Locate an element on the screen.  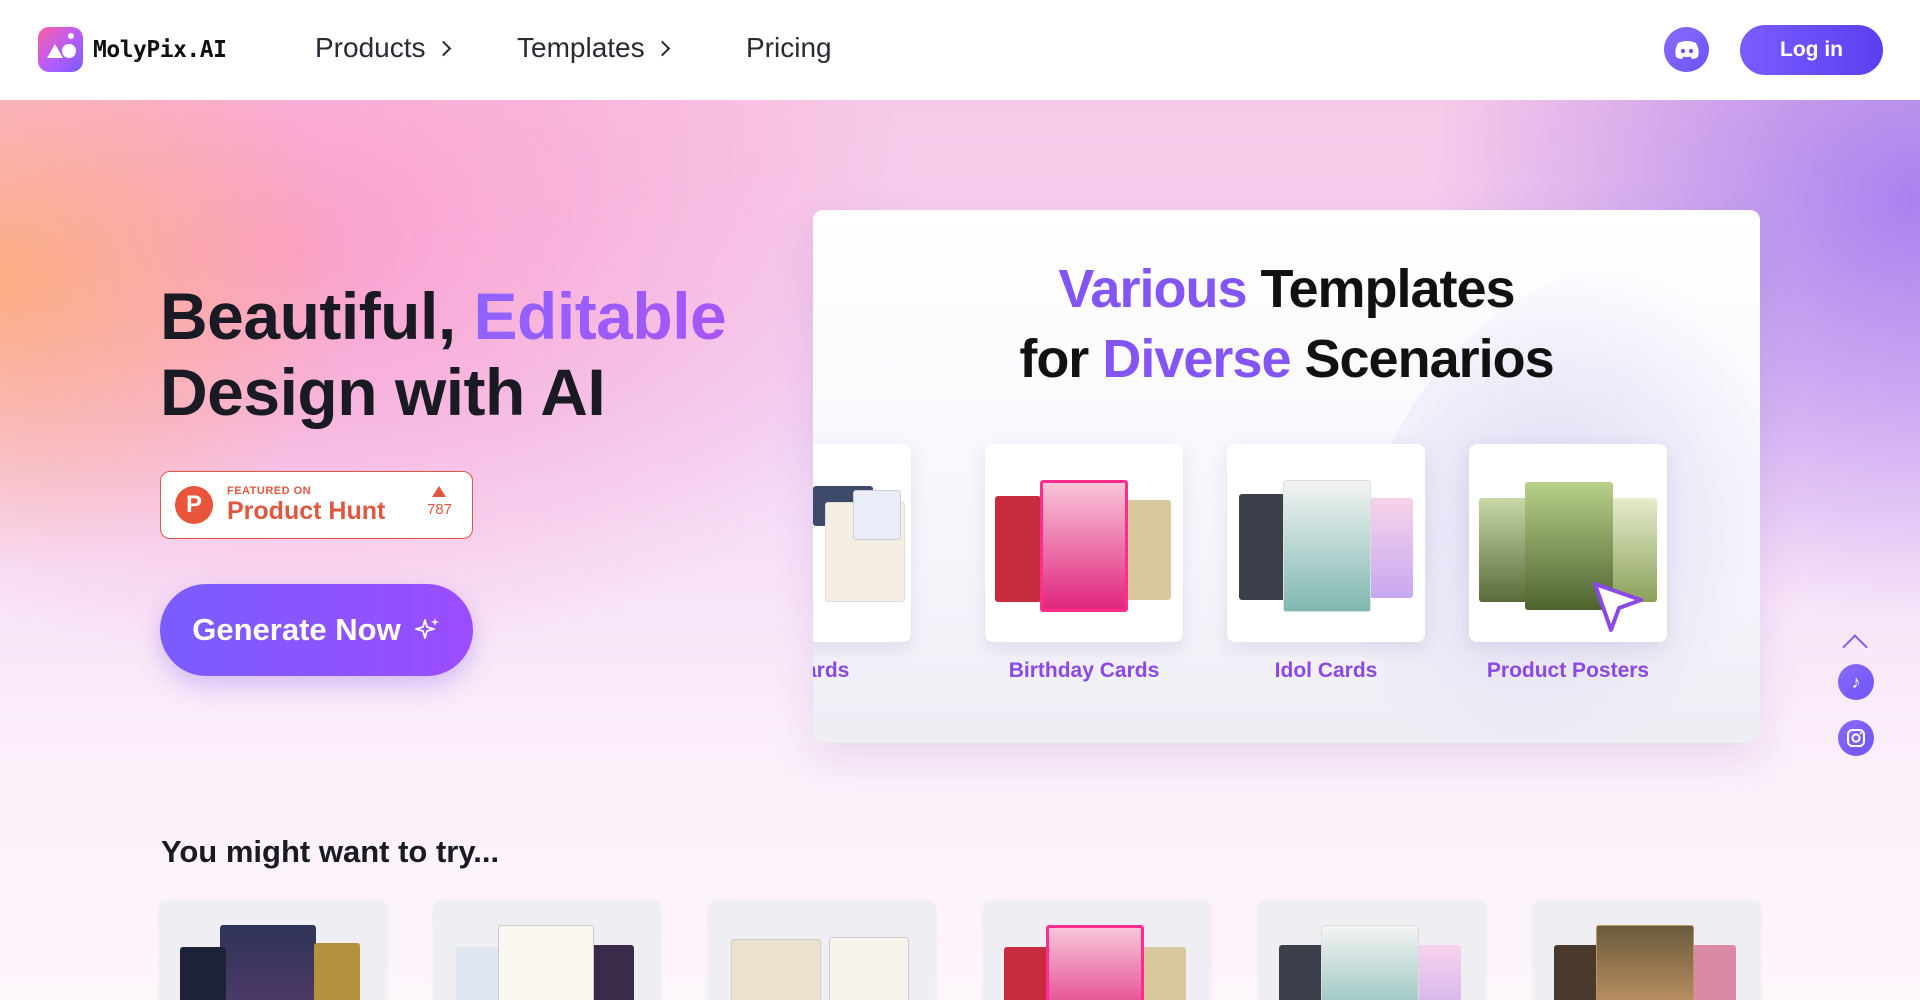
nav-products: Products is located at coordinates (383, 48).